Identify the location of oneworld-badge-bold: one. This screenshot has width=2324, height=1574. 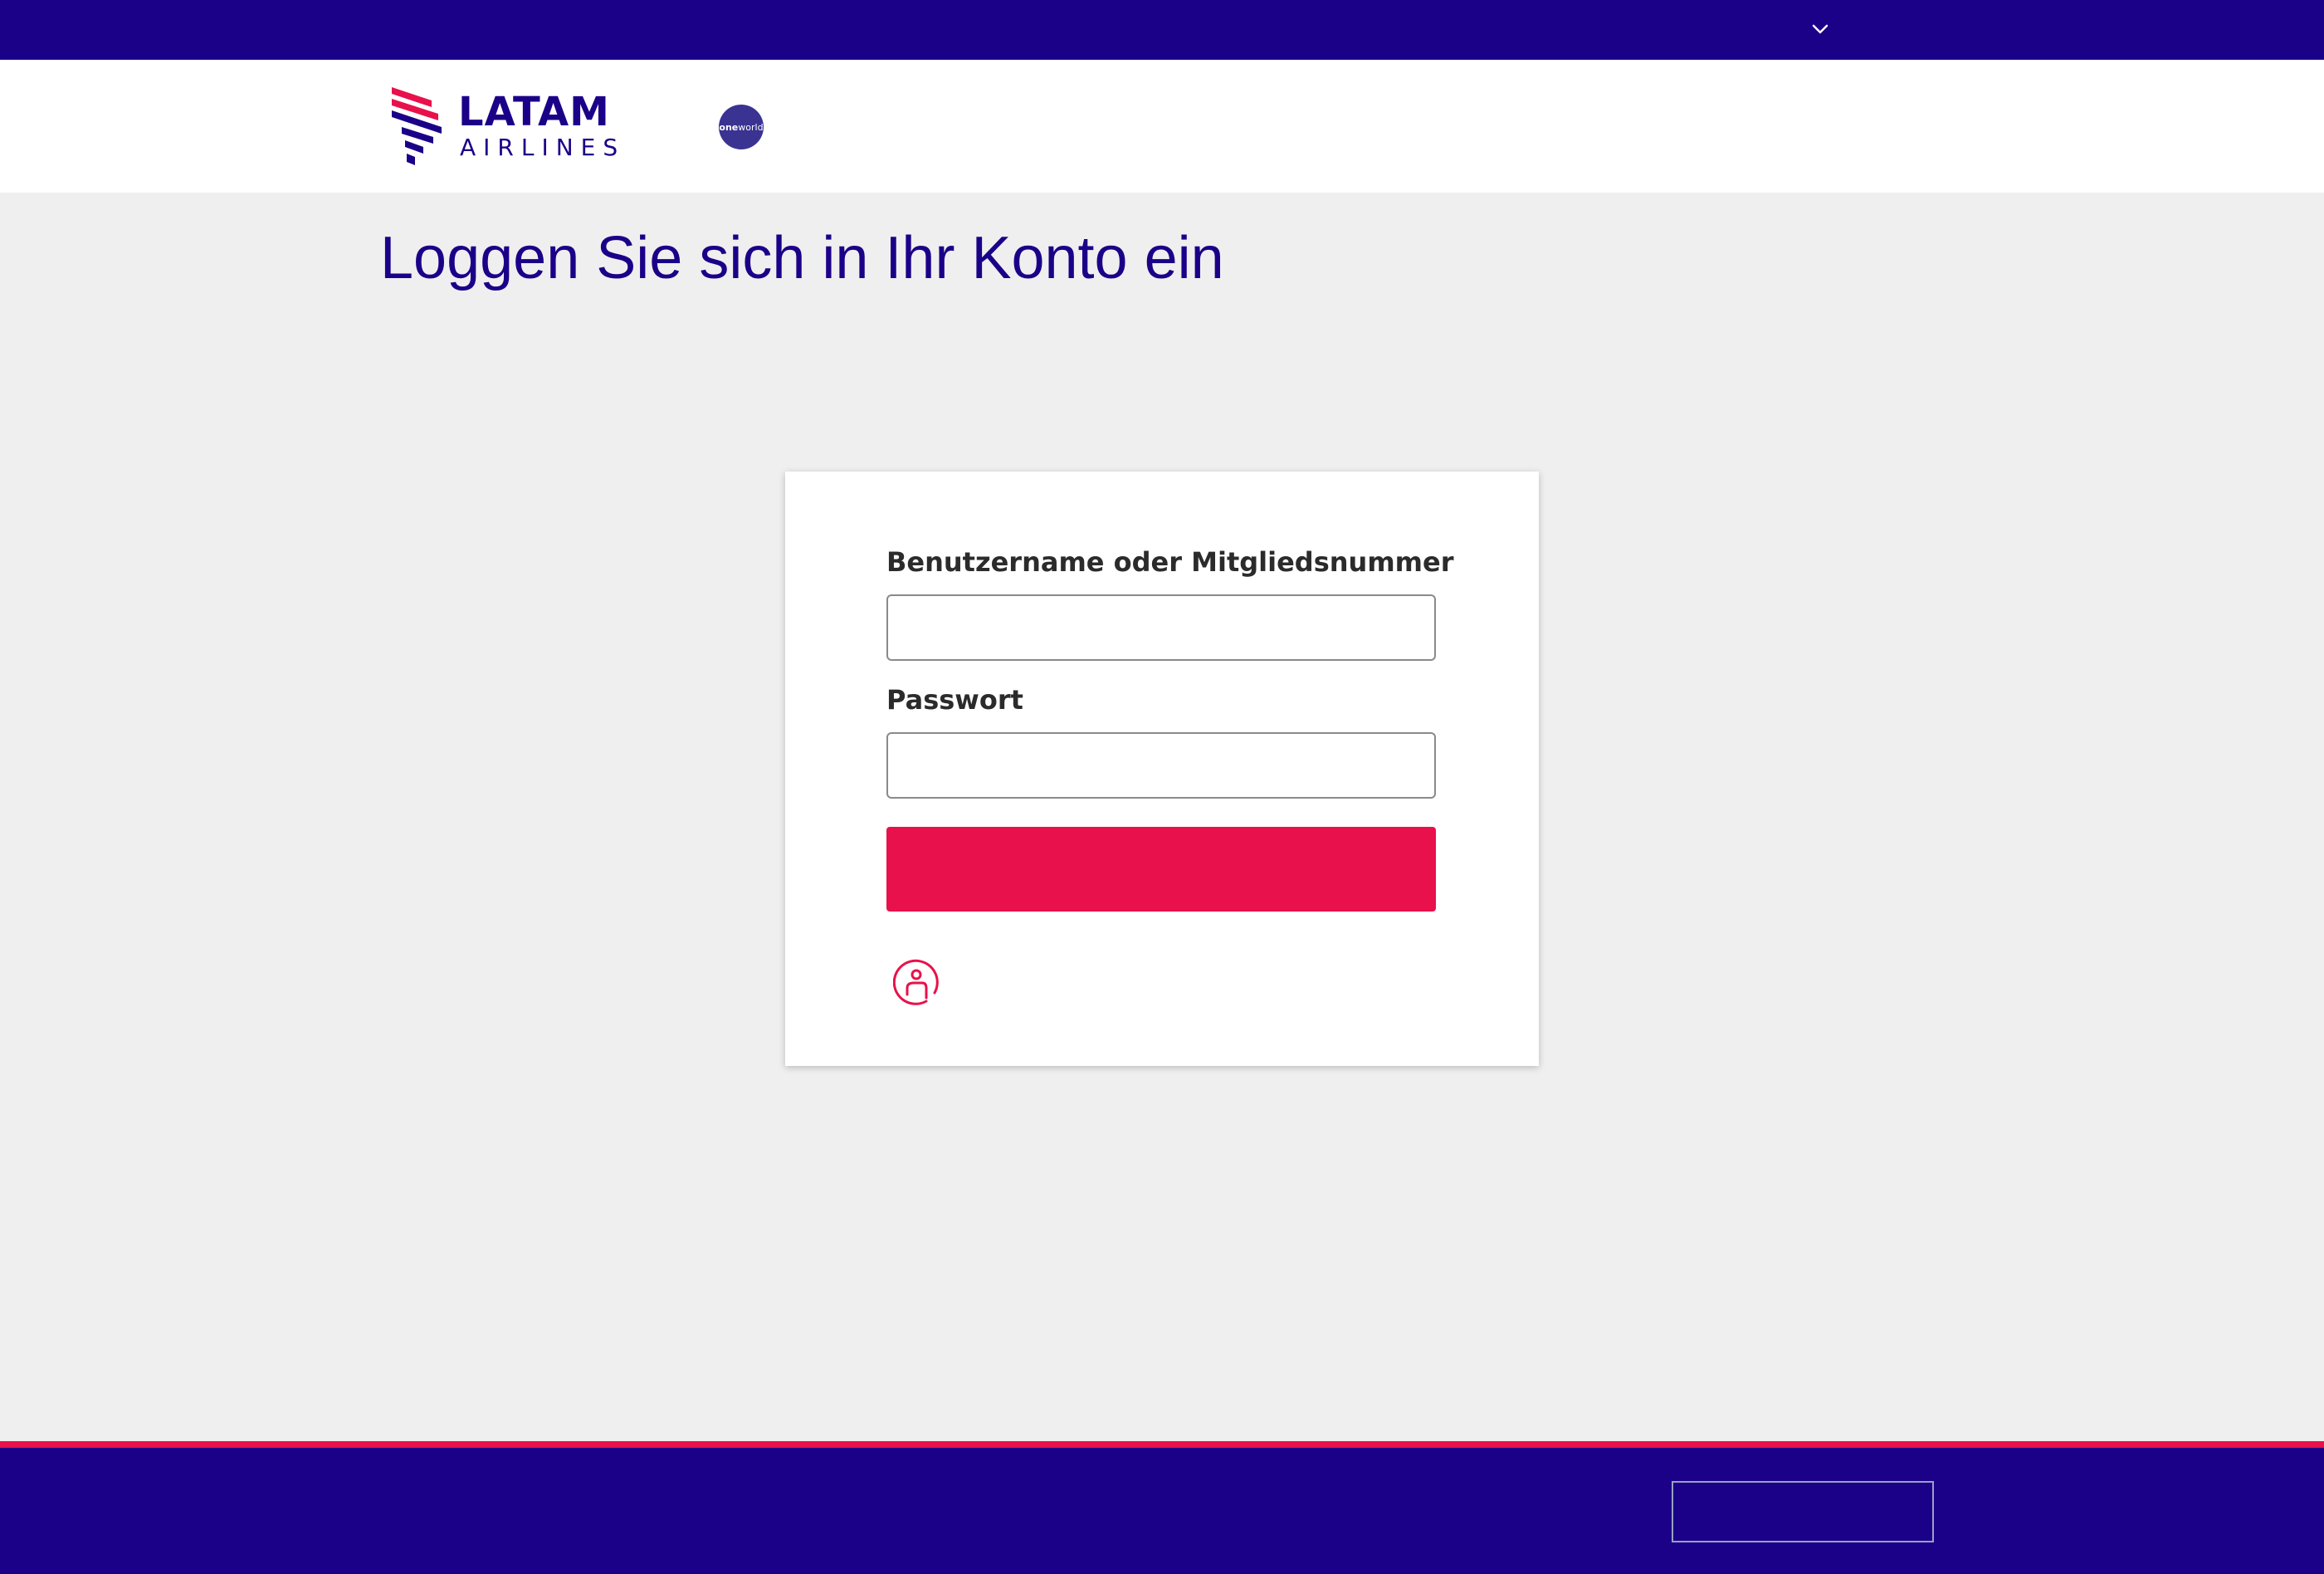
(729, 127).